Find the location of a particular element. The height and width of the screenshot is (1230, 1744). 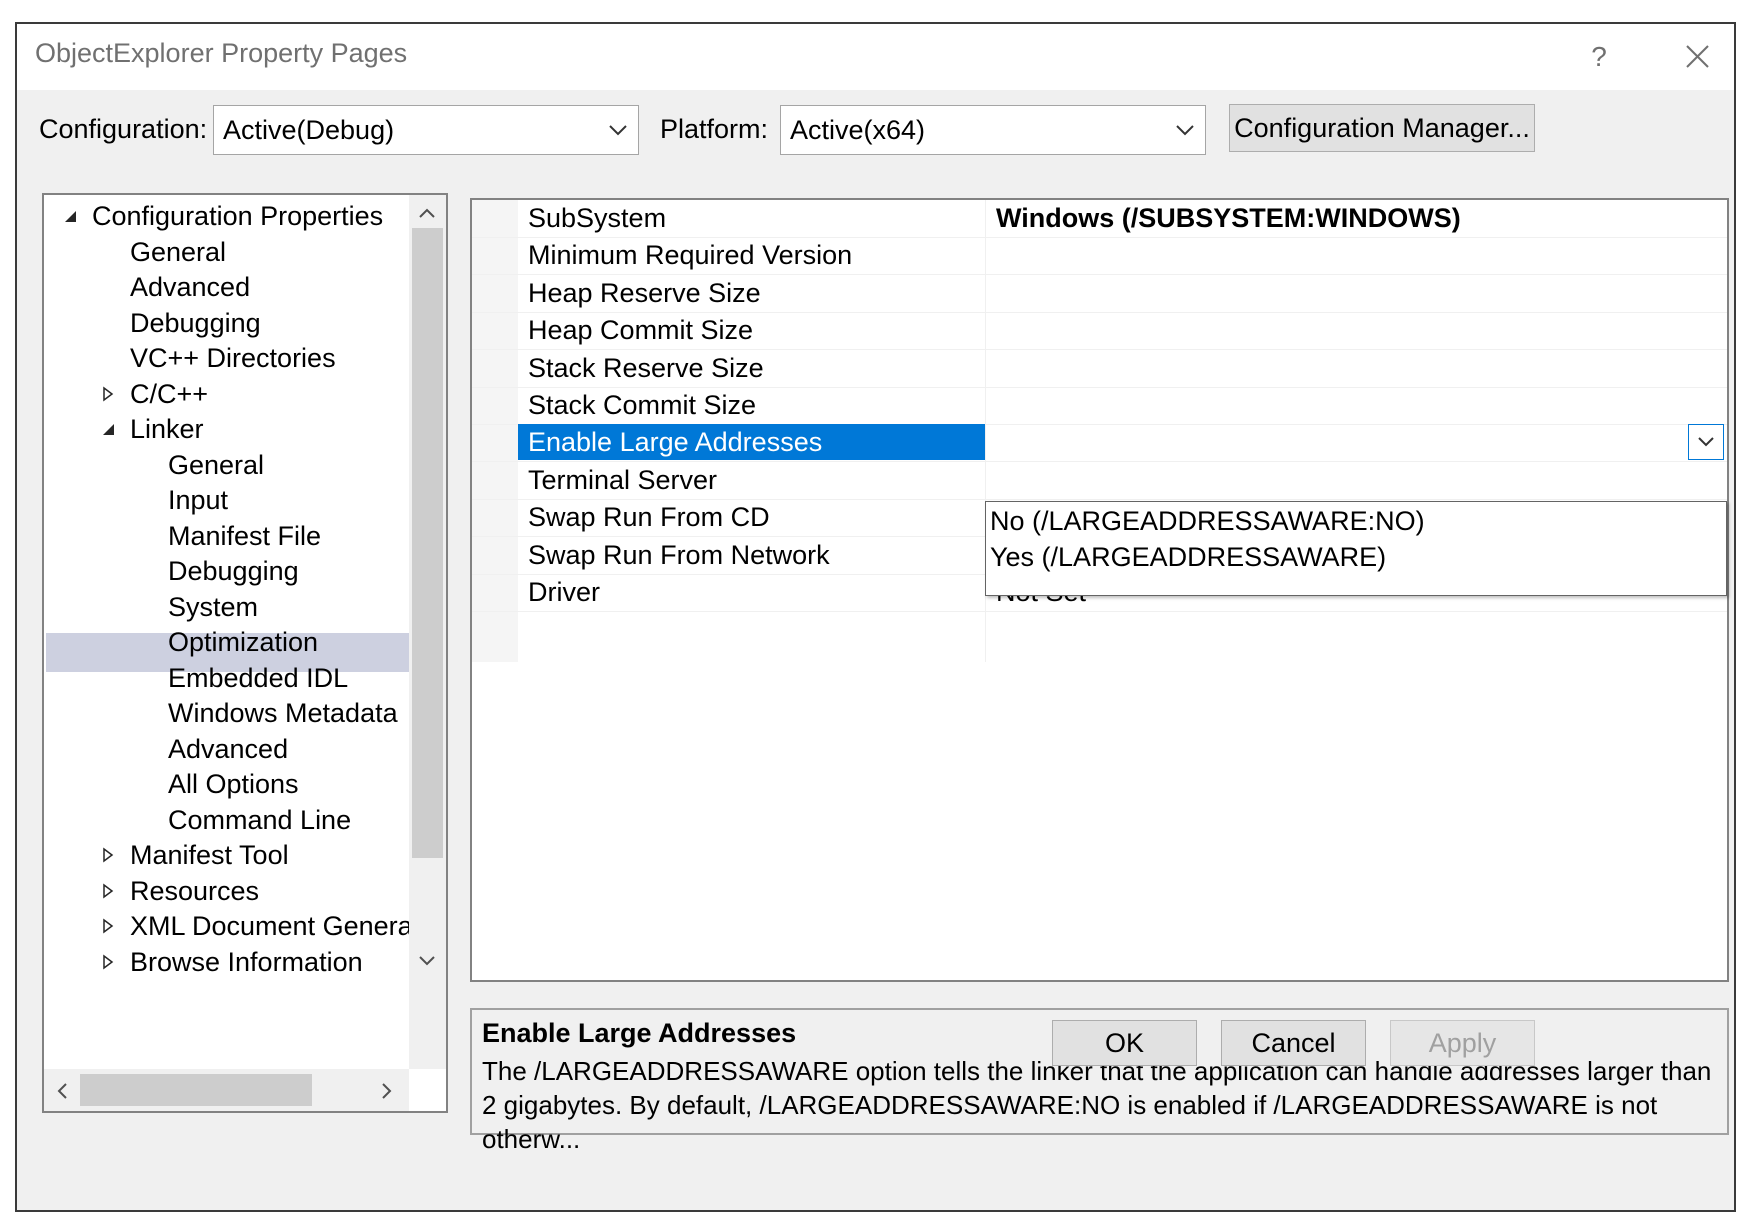

platform-label: Platform: is located at coordinates (714, 129).